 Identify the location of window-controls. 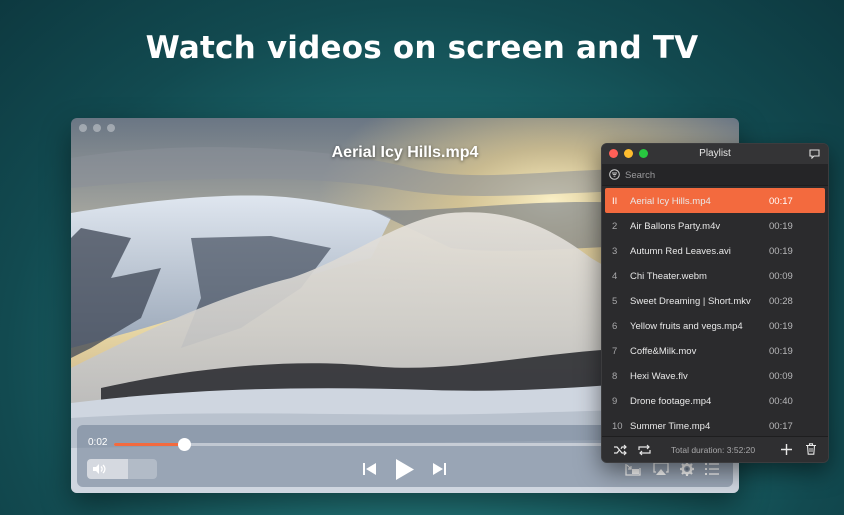
(97, 128).